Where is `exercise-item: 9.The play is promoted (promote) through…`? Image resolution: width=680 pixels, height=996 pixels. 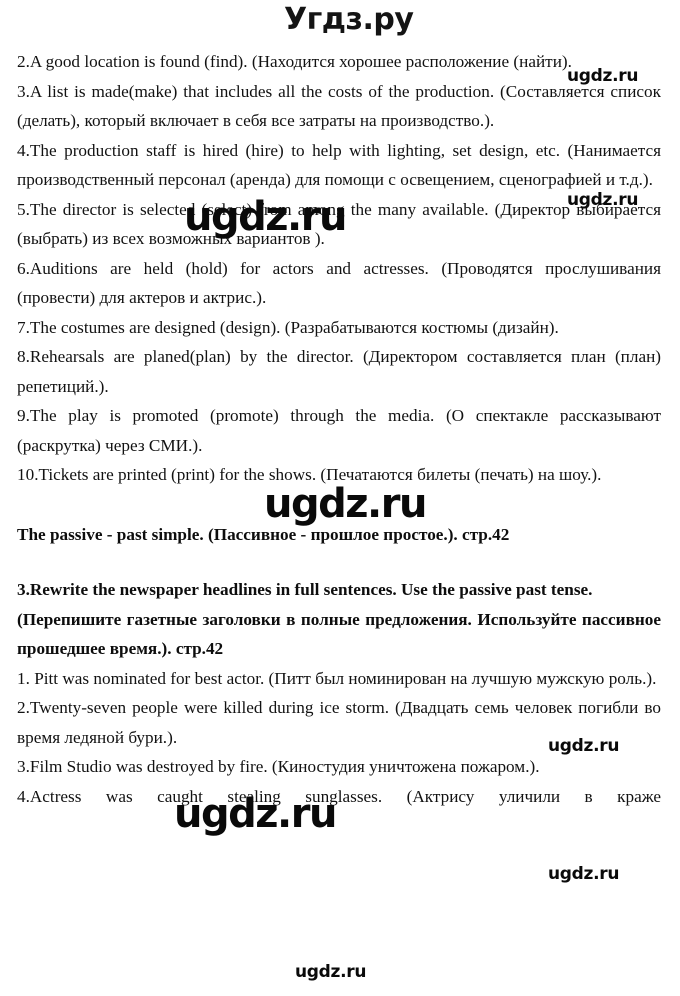
exercise-item: 9.The play is promoted (promote) through… is located at coordinates (339, 430).